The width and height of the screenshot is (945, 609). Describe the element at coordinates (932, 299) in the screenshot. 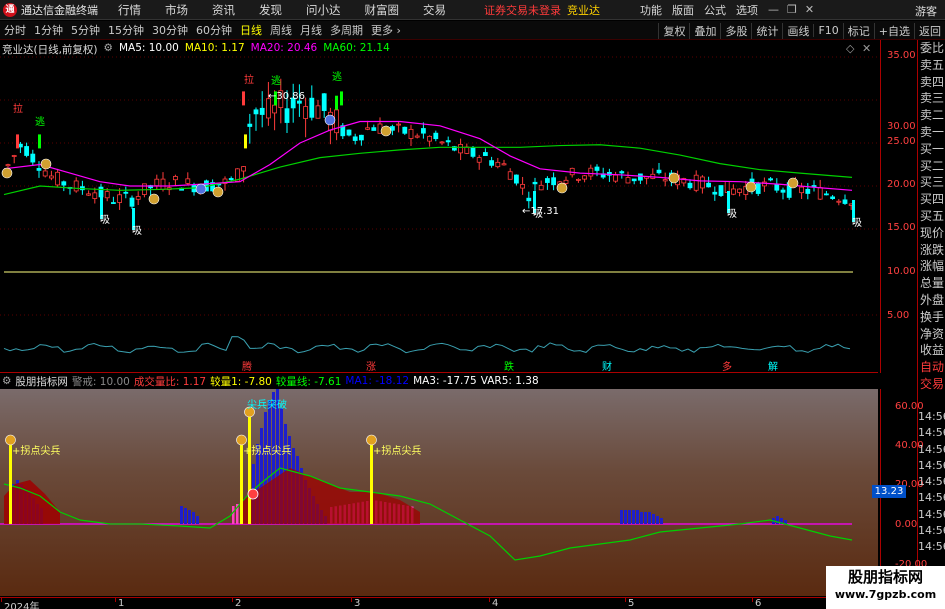

I see `info-outer: 外盘` at that location.